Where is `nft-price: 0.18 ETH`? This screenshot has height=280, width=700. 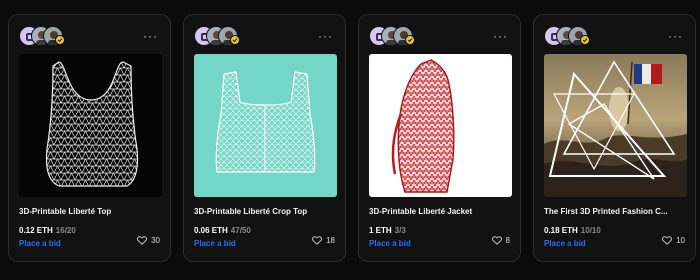 nft-price: 0.18 ETH is located at coordinates (561, 230).